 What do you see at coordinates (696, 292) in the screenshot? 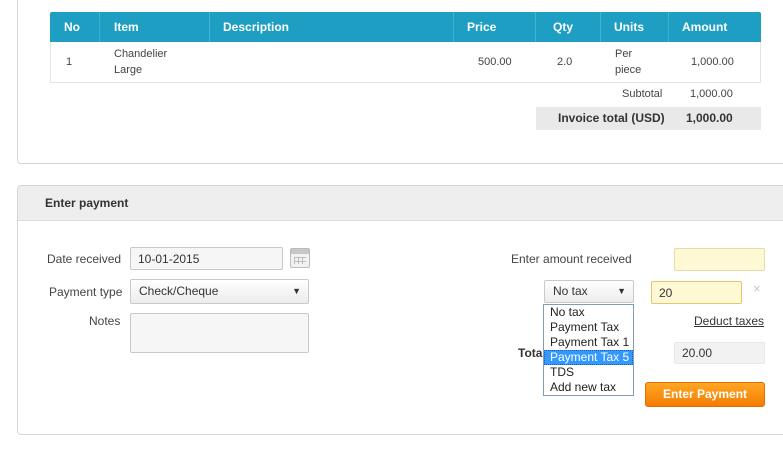
I see `tax-amount-input` at bounding box center [696, 292].